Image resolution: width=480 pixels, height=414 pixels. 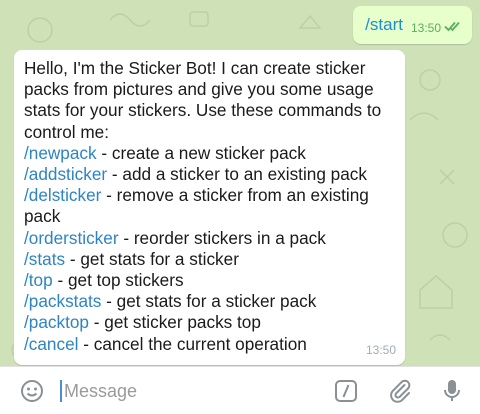 I want to click on command-description: - get sticker packs top, so click(x=174, y=322).